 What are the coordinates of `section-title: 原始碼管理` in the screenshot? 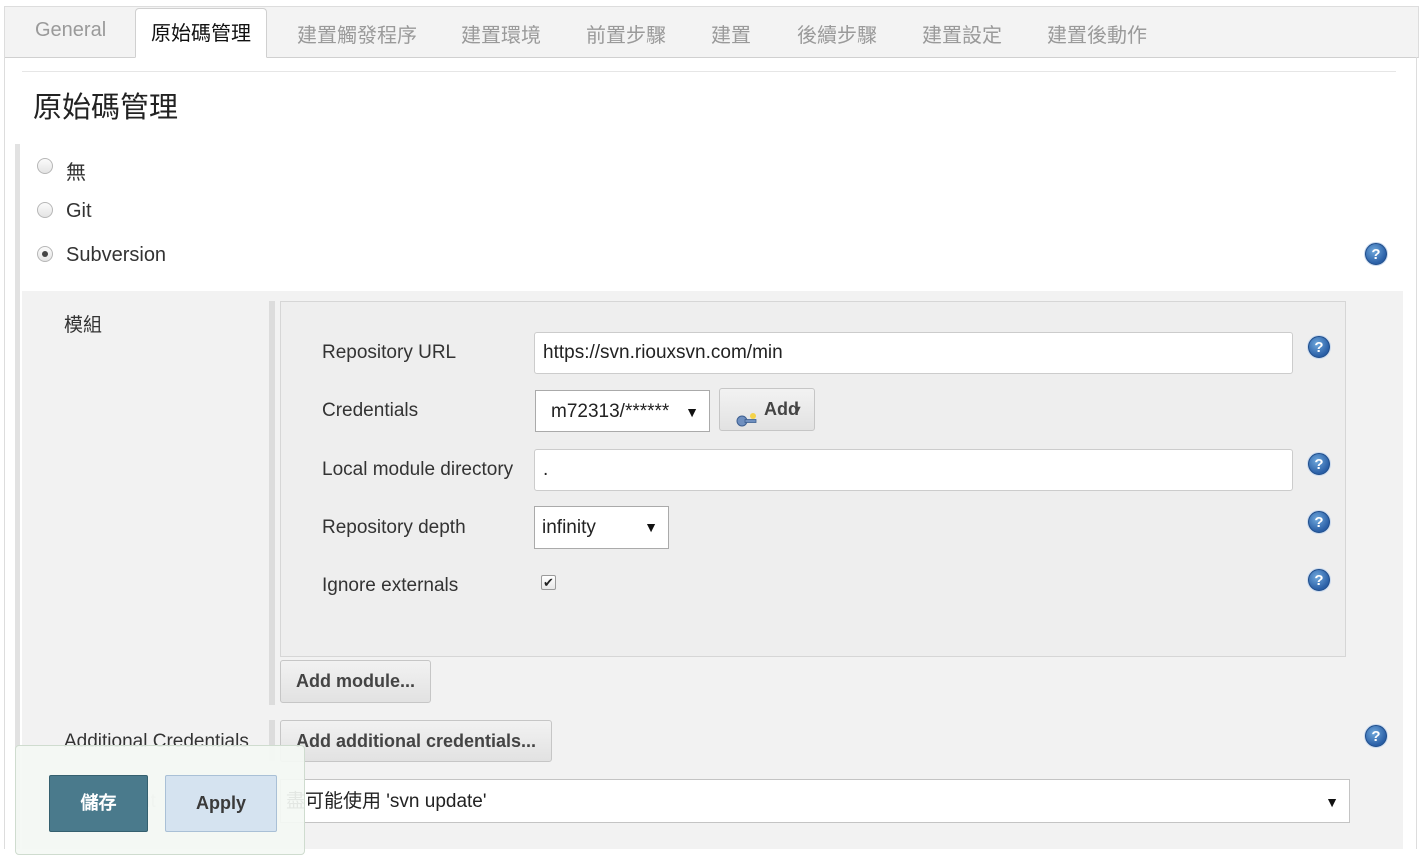 It's located at (106, 108).